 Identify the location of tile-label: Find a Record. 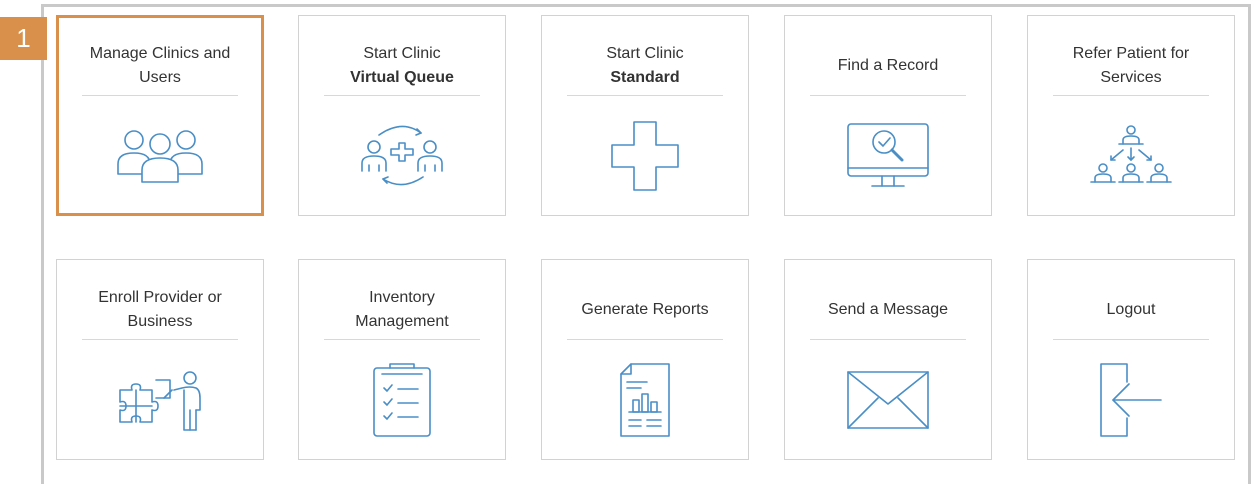
(888, 65).